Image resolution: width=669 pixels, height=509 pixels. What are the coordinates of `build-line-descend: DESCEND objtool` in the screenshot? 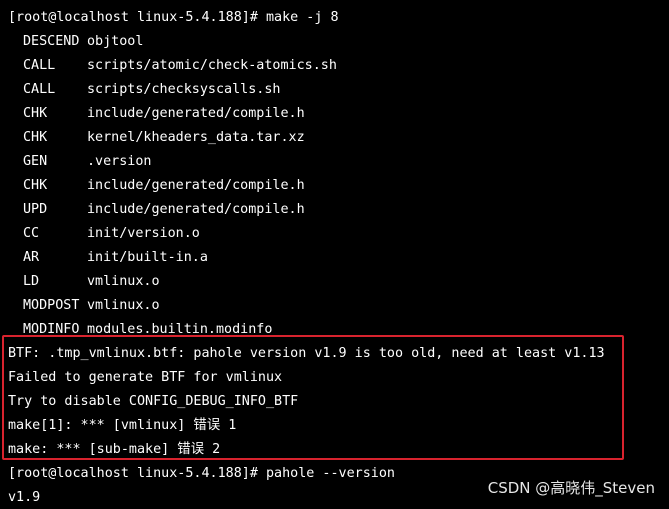 It's located at (338, 42).